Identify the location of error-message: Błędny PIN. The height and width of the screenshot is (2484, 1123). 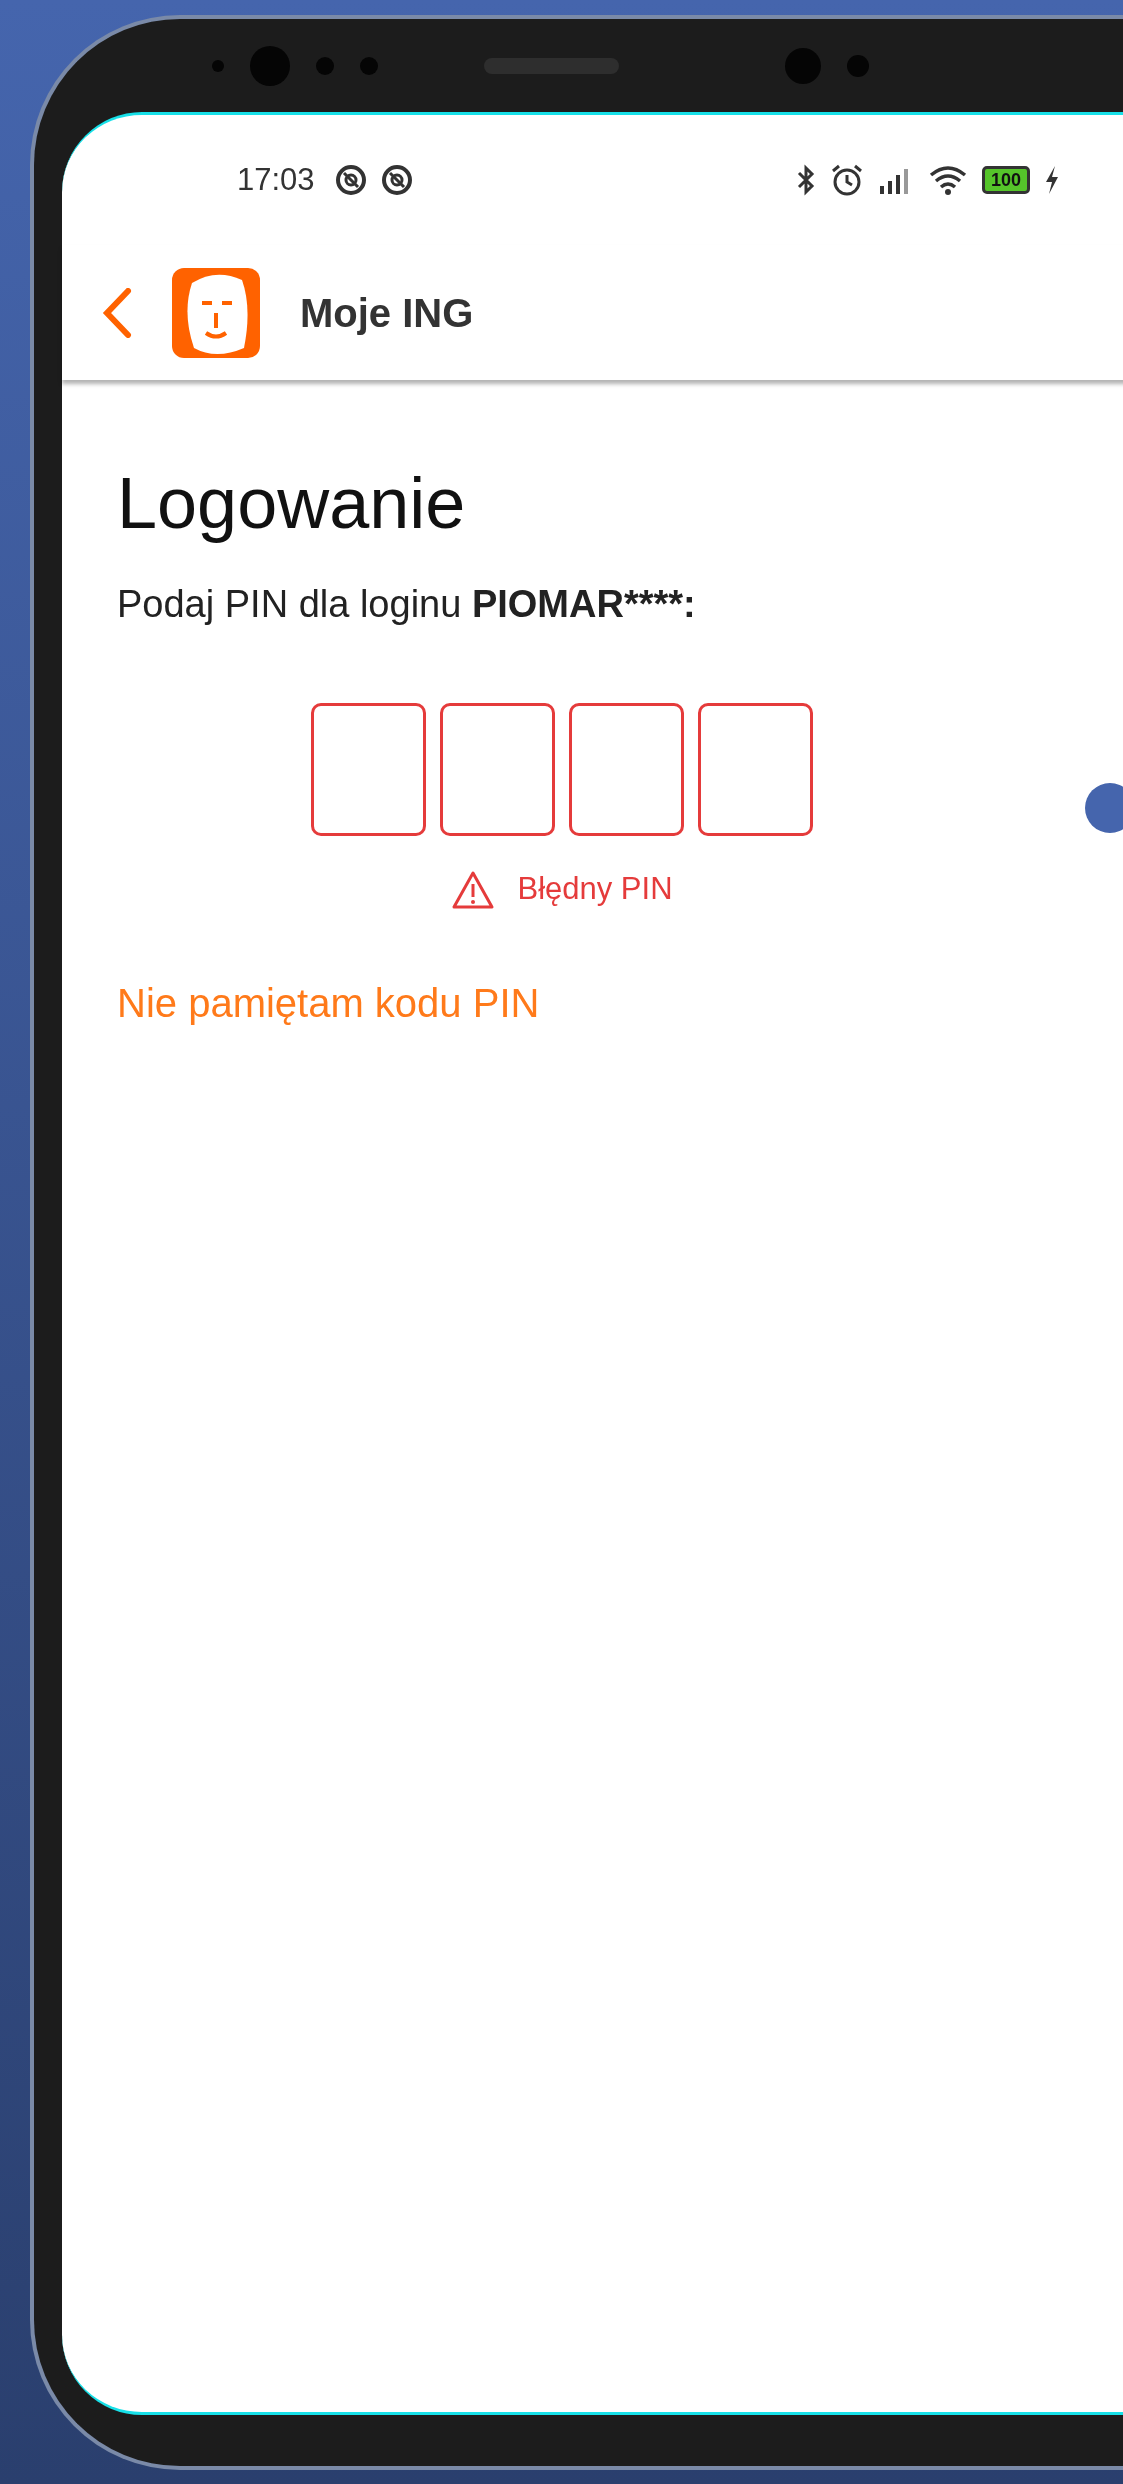
(595, 889).